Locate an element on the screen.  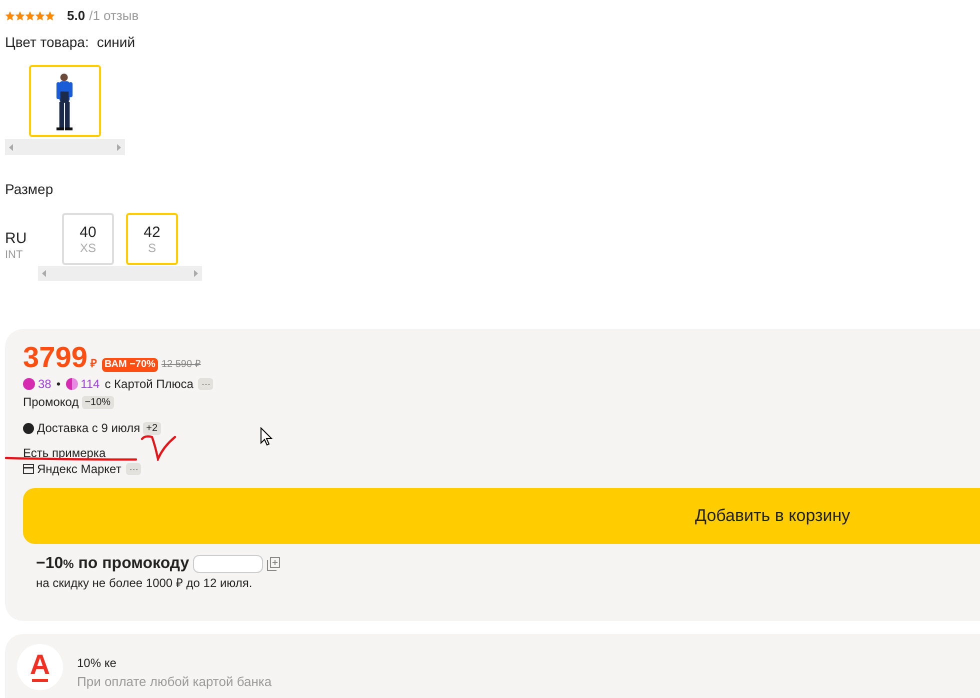
size-system: RU is located at coordinates (16, 239).